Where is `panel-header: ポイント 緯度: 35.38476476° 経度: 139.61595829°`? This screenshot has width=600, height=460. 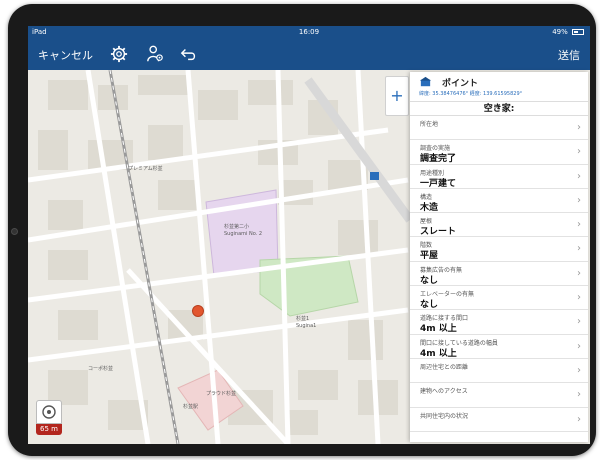 panel-header: ポイント 緯度: 35.38476476° 経度: 139.61595829° is located at coordinates (499, 87).